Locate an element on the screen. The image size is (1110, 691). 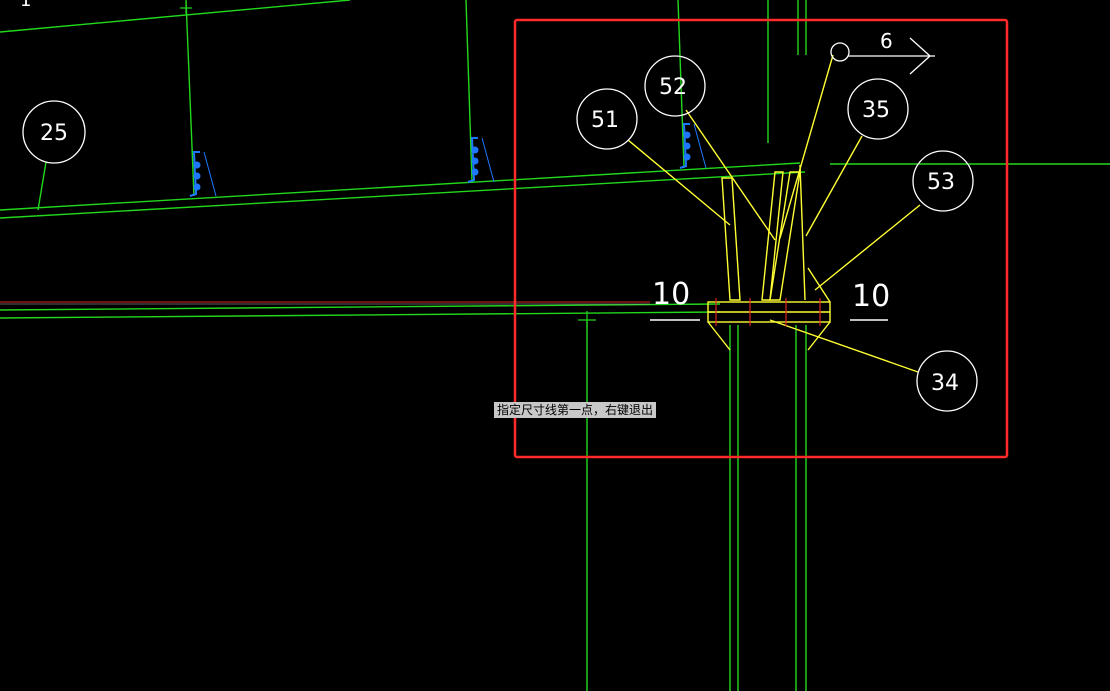
svg-text: 1 is located at coordinates (25, 5).